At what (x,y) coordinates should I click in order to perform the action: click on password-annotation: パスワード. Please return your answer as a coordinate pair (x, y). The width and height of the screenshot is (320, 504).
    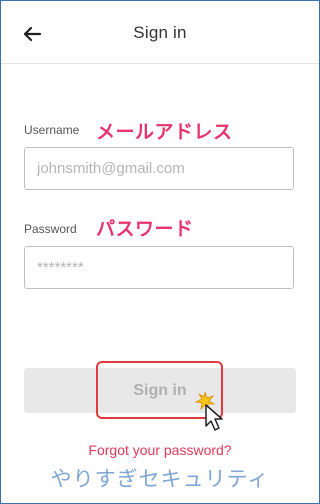
    Looking at the image, I should click on (145, 229).